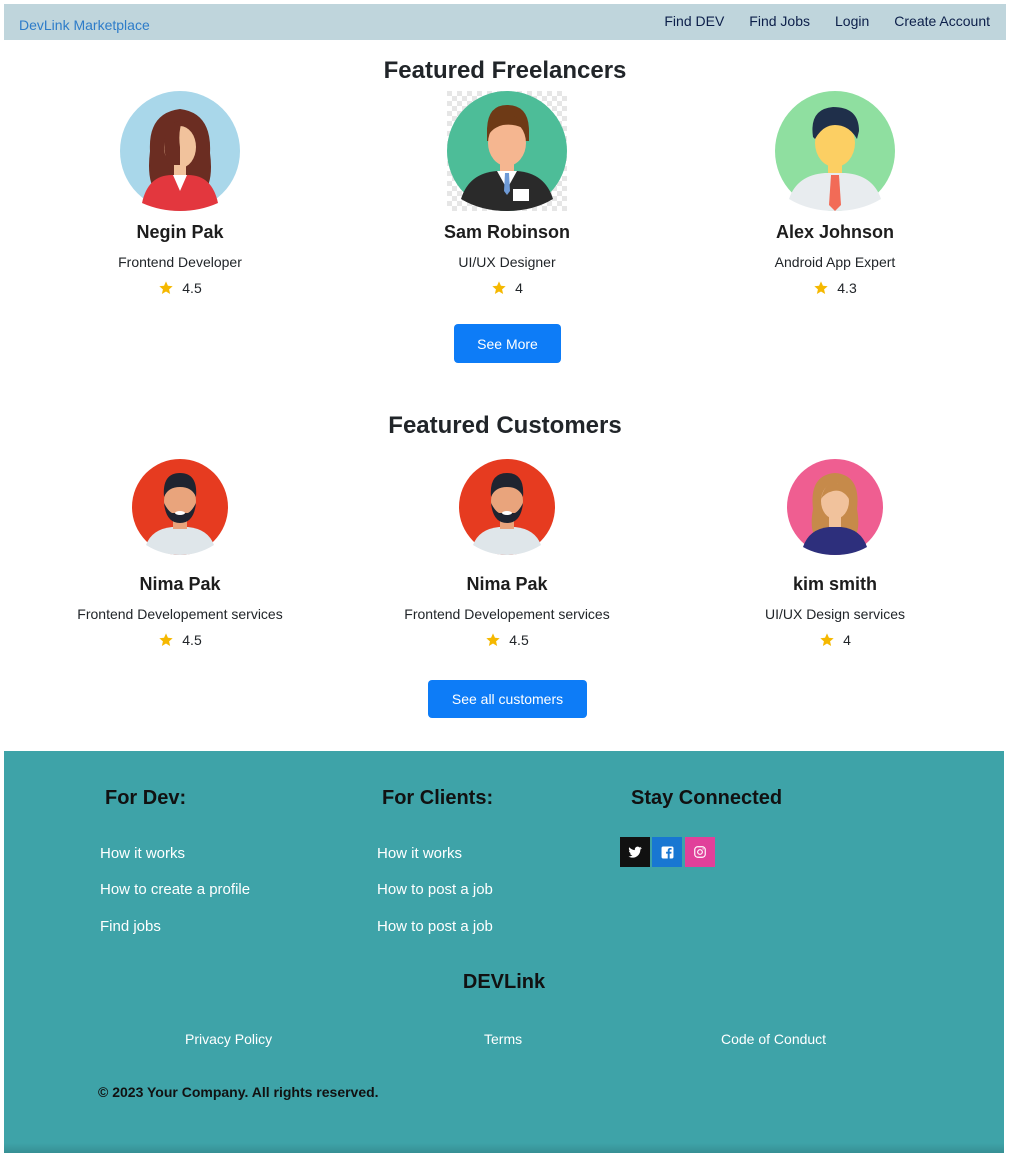 The image size is (1010, 1153). Describe the element at coordinates (504, 1148) in the screenshot. I see `footer-shadow` at that location.